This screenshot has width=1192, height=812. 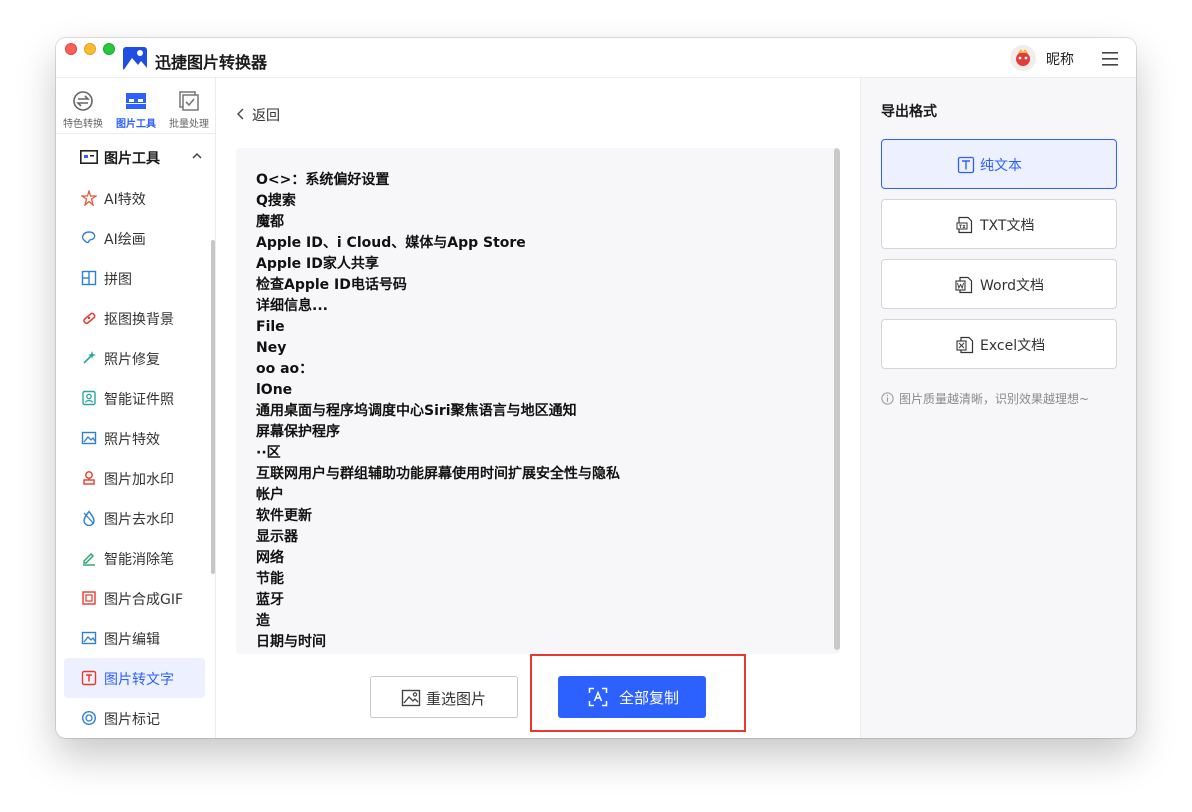 I want to click on text-scrollbar, so click(x=837, y=399).